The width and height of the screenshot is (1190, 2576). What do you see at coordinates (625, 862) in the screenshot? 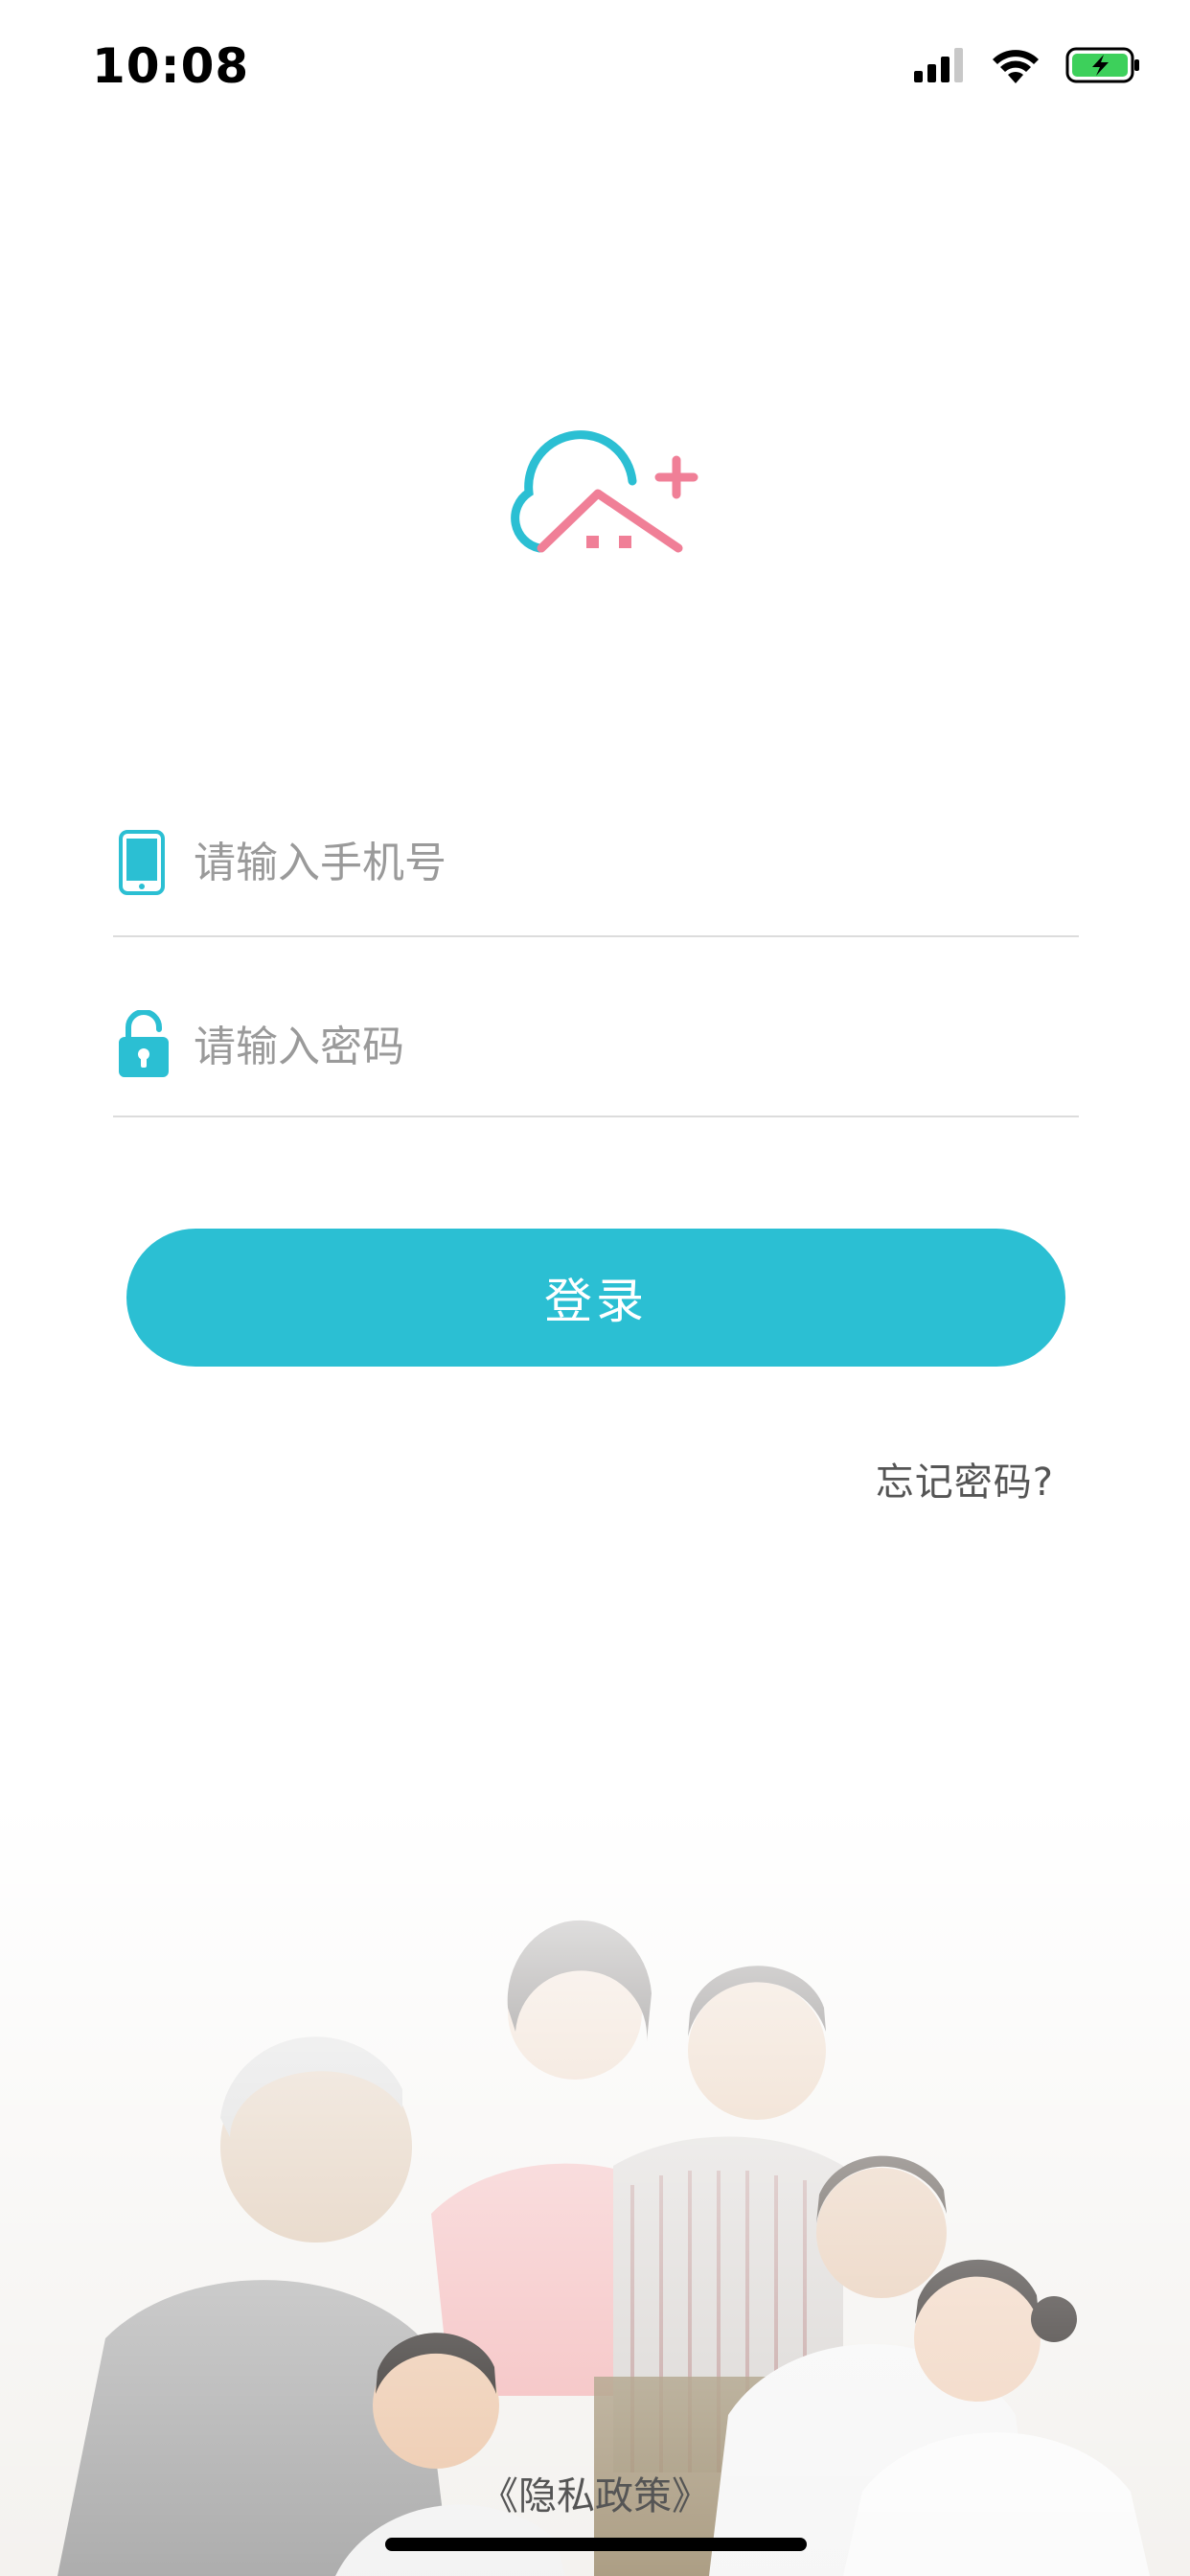
I see `phone-input` at bounding box center [625, 862].